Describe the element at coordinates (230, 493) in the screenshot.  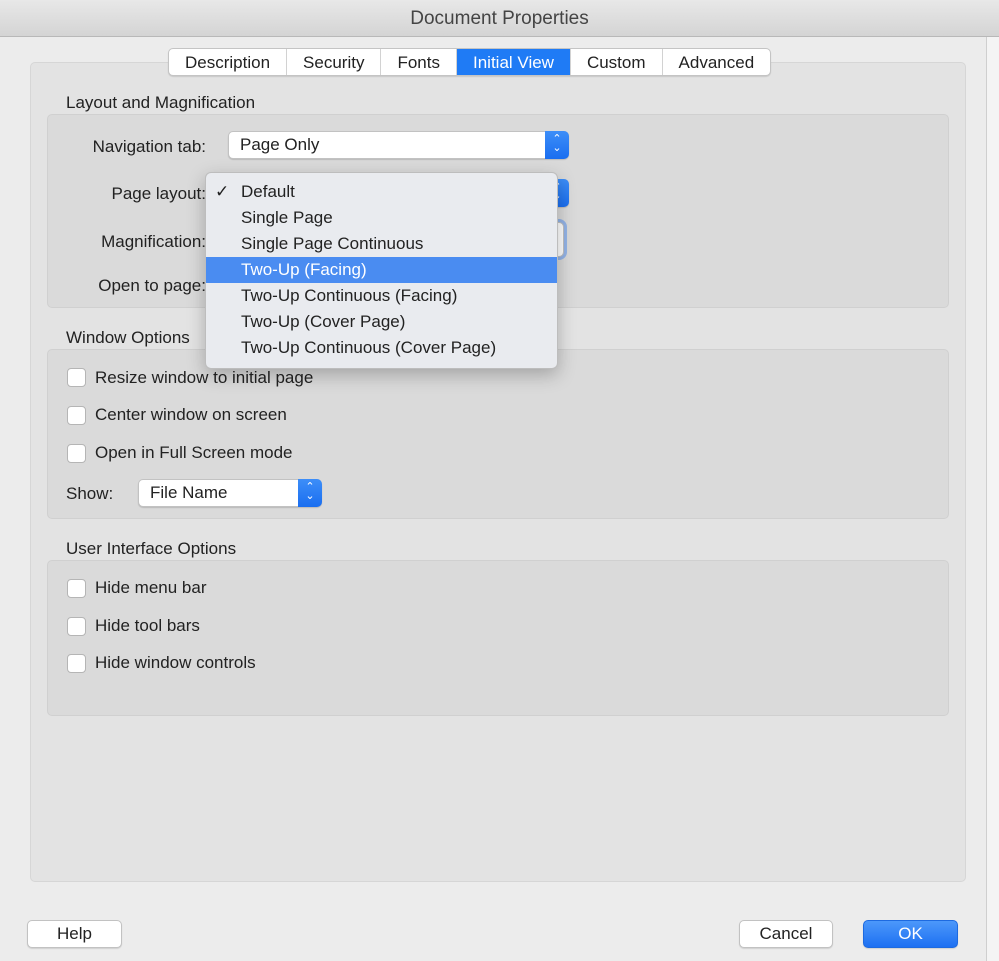
I see `show-select: File Name ⌃ ⌄` at that location.